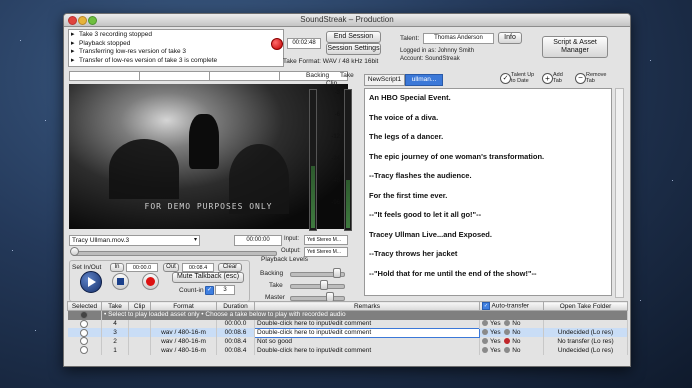  I want to click on col-header-clip: Clip, so click(139, 306).